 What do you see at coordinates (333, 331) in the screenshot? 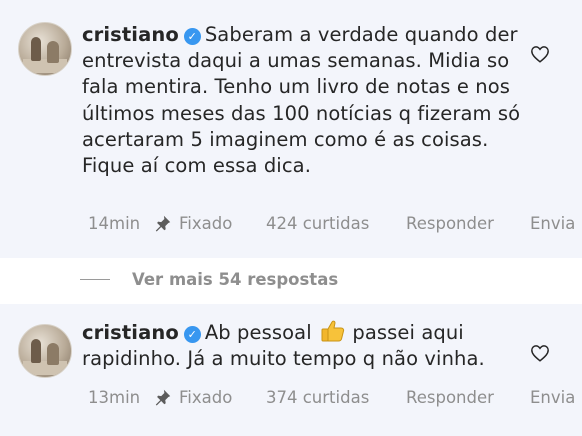
I see `thumbs-up-emoji` at bounding box center [333, 331].